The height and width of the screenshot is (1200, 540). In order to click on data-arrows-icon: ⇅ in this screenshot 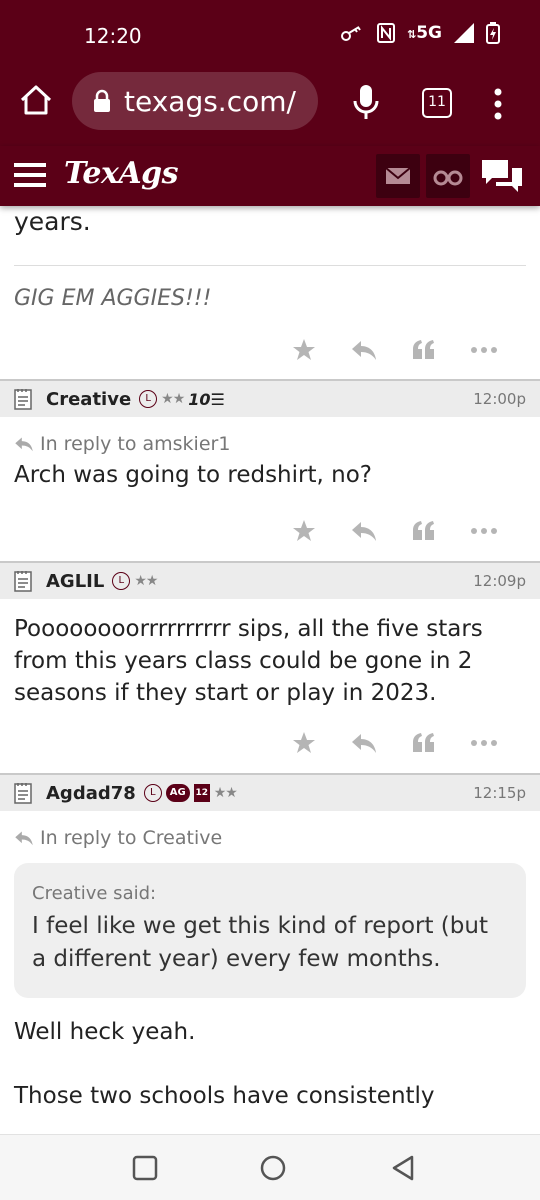, I will do `click(411, 34)`.